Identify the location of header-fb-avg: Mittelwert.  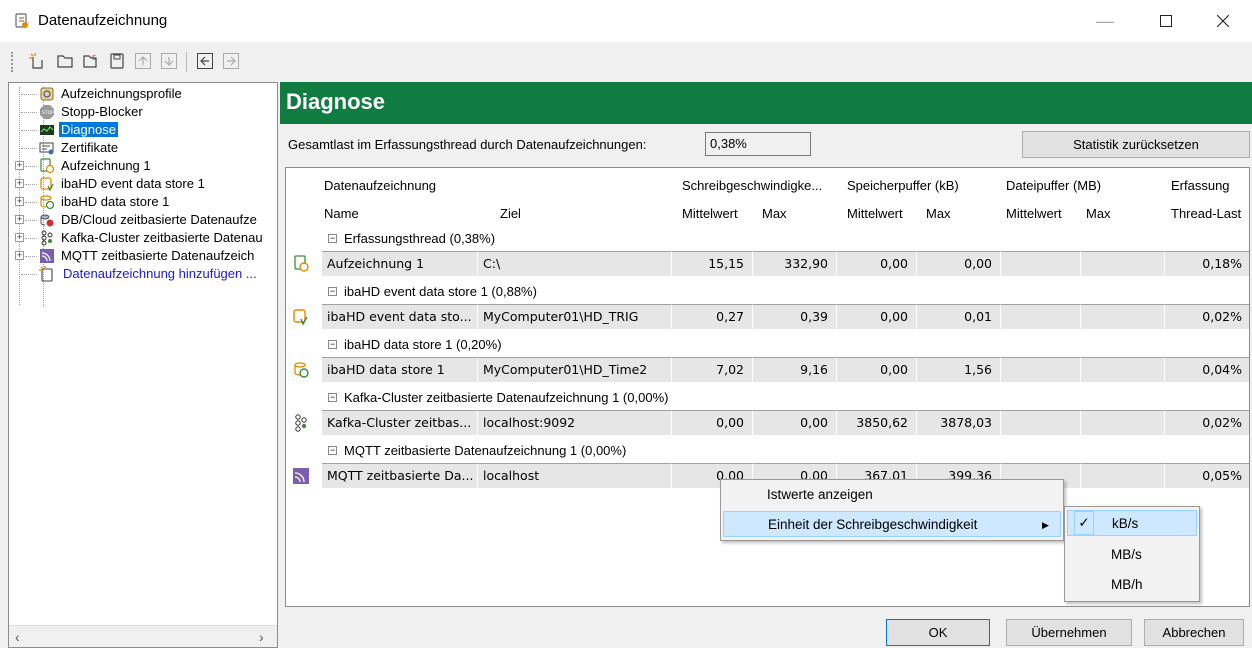
(1034, 213).